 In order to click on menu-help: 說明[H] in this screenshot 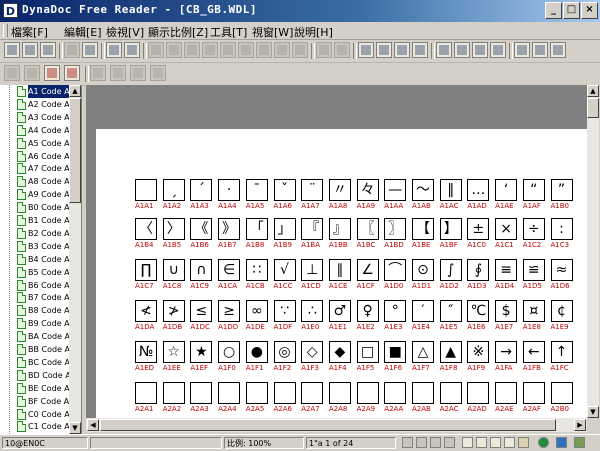, I will do `click(313, 32)`.